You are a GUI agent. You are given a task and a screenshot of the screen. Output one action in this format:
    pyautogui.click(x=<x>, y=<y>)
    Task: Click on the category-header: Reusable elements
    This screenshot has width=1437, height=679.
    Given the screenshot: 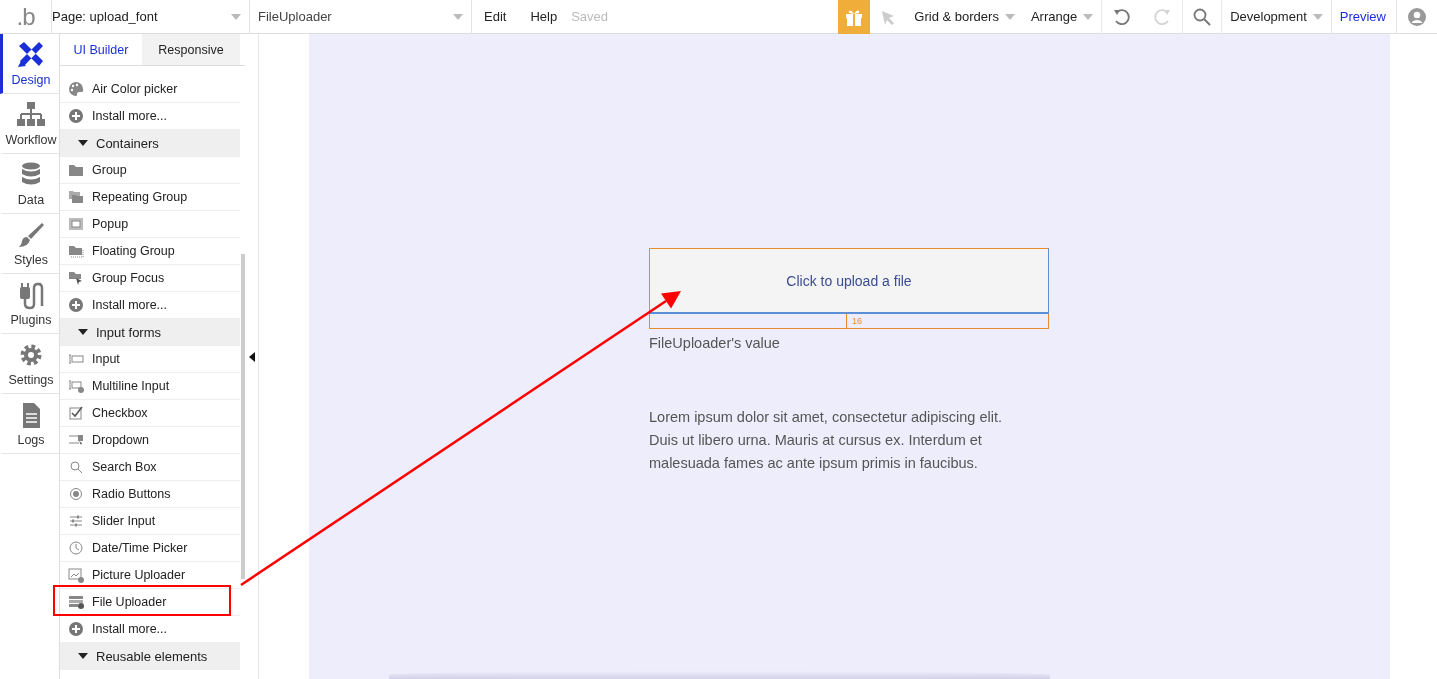 What is the action you would take?
    pyautogui.click(x=150, y=656)
    